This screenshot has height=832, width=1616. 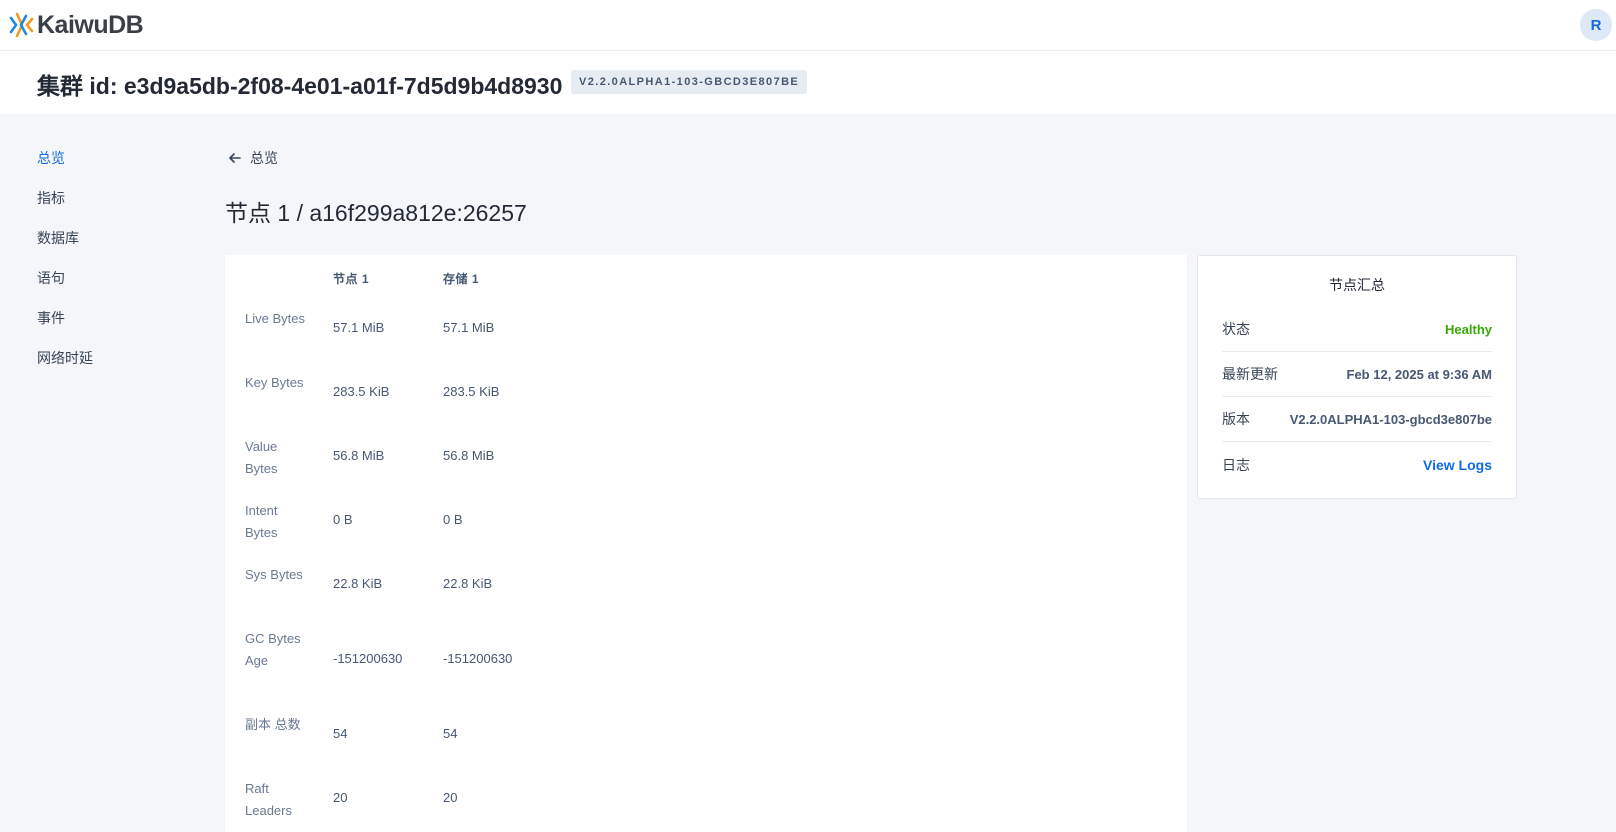 I want to click on summary-row-status: 状态 Healthy, so click(x=1357, y=329).